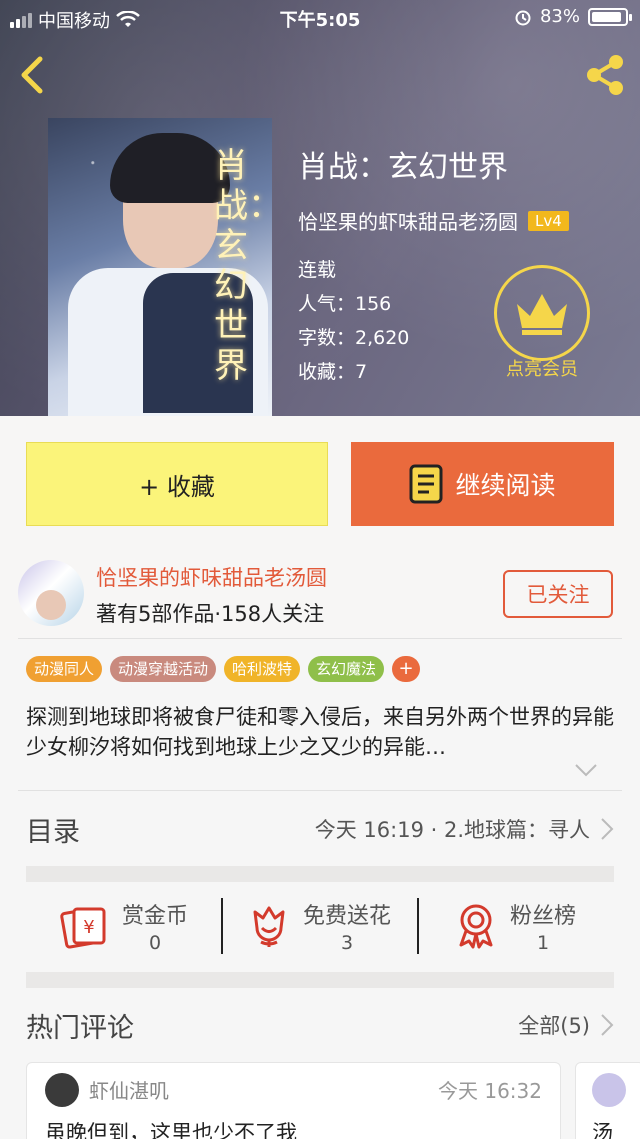 The image size is (640, 1139). Describe the element at coordinates (211, 577) in the screenshot. I see `author-name: 恰坚果的虾味甜品老汤圆` at that location.